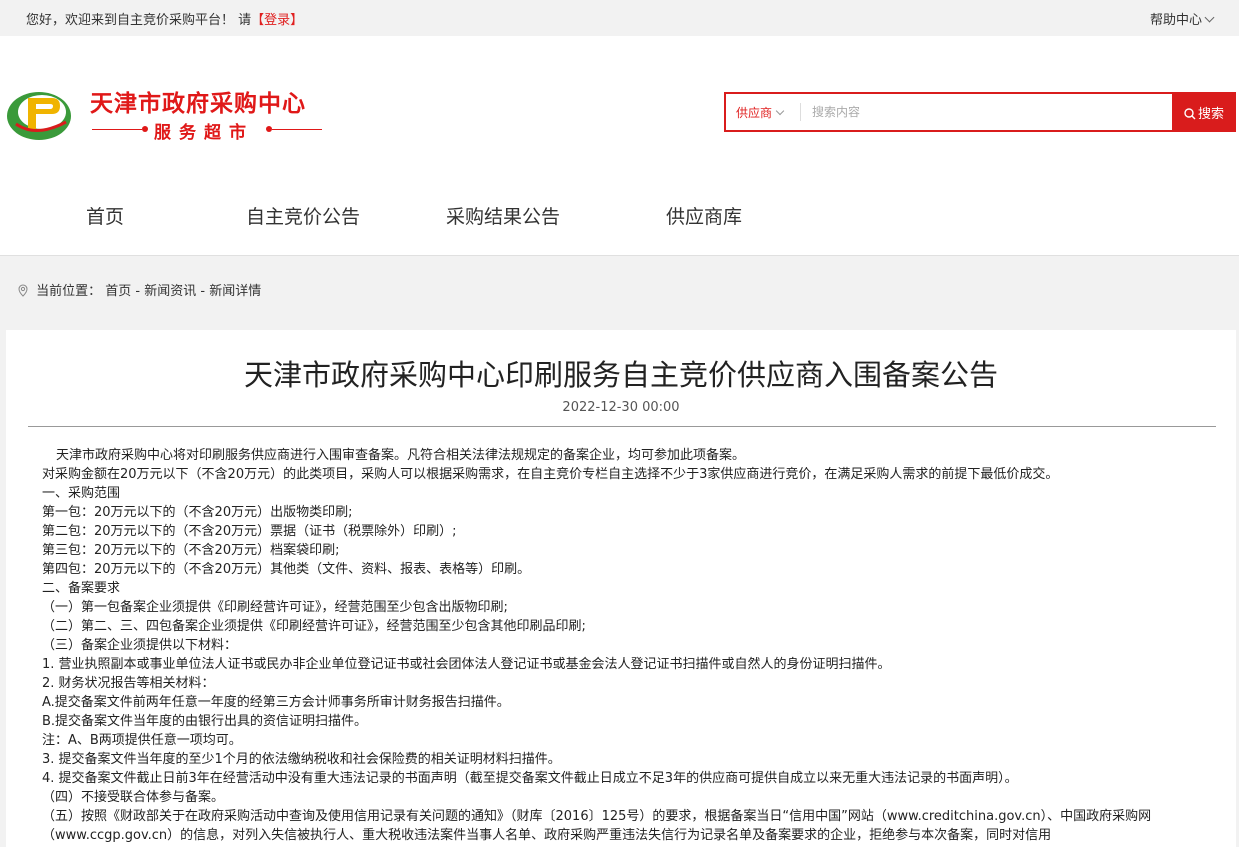 The height and width of the screenshot is (847, 1239). Describe the element at coordinates (139, 20) in the screenshot. I see `welcome-text: 您好，欢迎来到自主竞价采购平台！ 请` at that location.